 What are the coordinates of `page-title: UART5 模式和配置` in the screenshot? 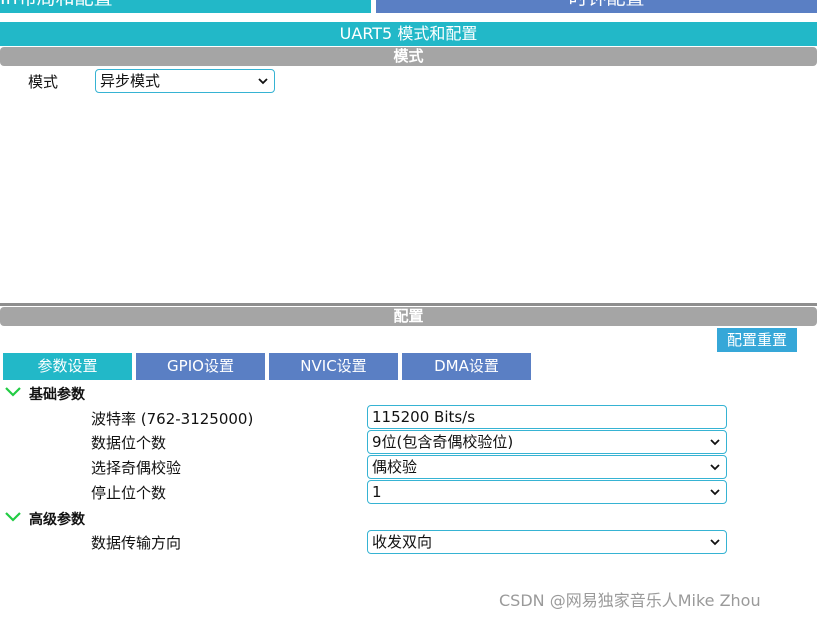 It's located at (408, 34).